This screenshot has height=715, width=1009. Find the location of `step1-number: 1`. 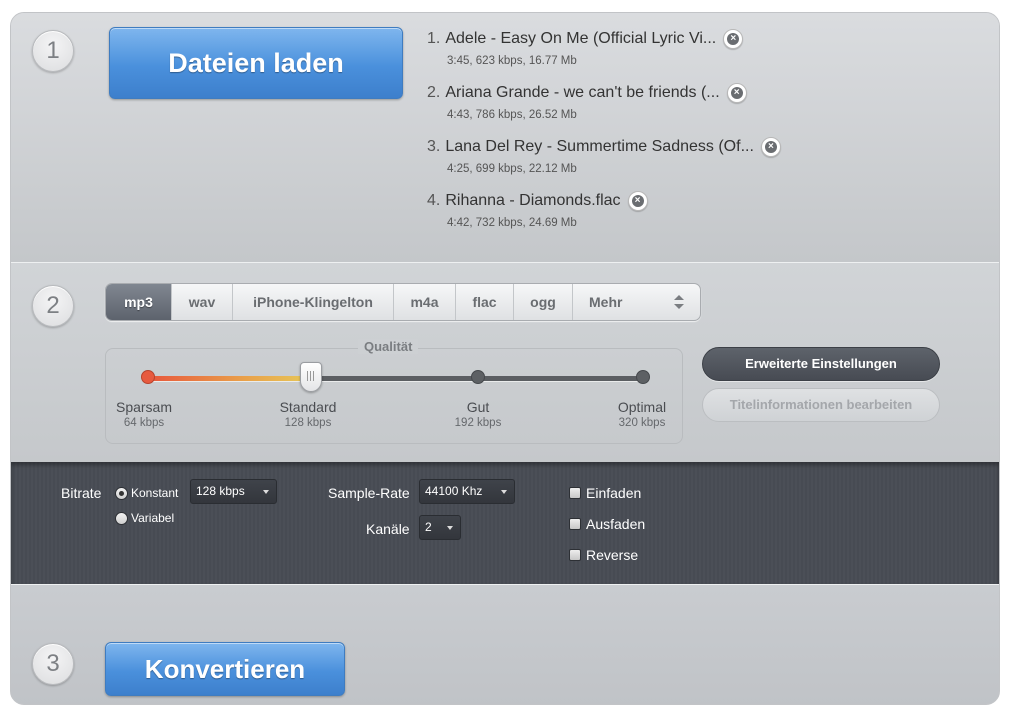

step1-number: 1 is located at coordinates (53, 51).